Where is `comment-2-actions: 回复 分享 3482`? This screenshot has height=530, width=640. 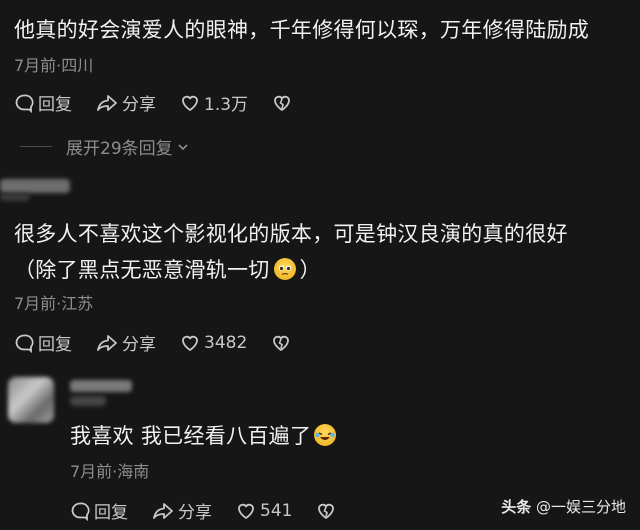 comment-2-actions: 回复 分享 3482 is located at coordinates (166, 342).